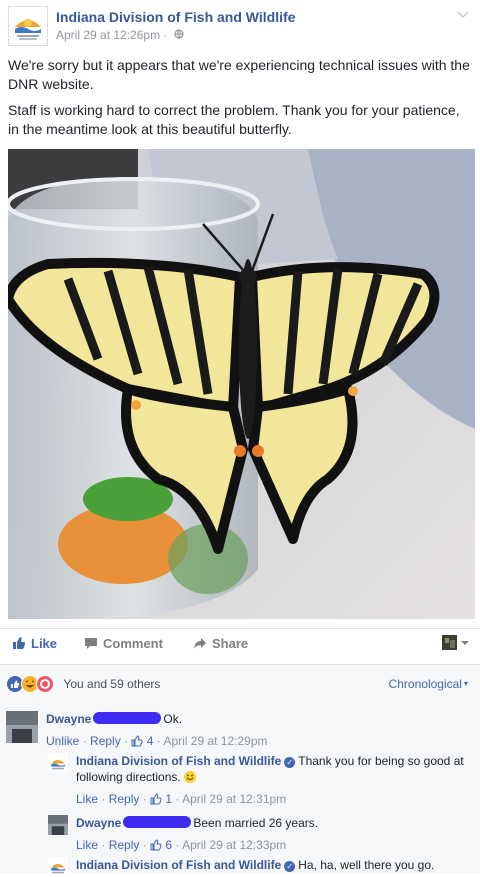 The image size is (480, 877). I want to click on page-name-link: Indiana Division of Fish and Wildlife, so click(175, 17).